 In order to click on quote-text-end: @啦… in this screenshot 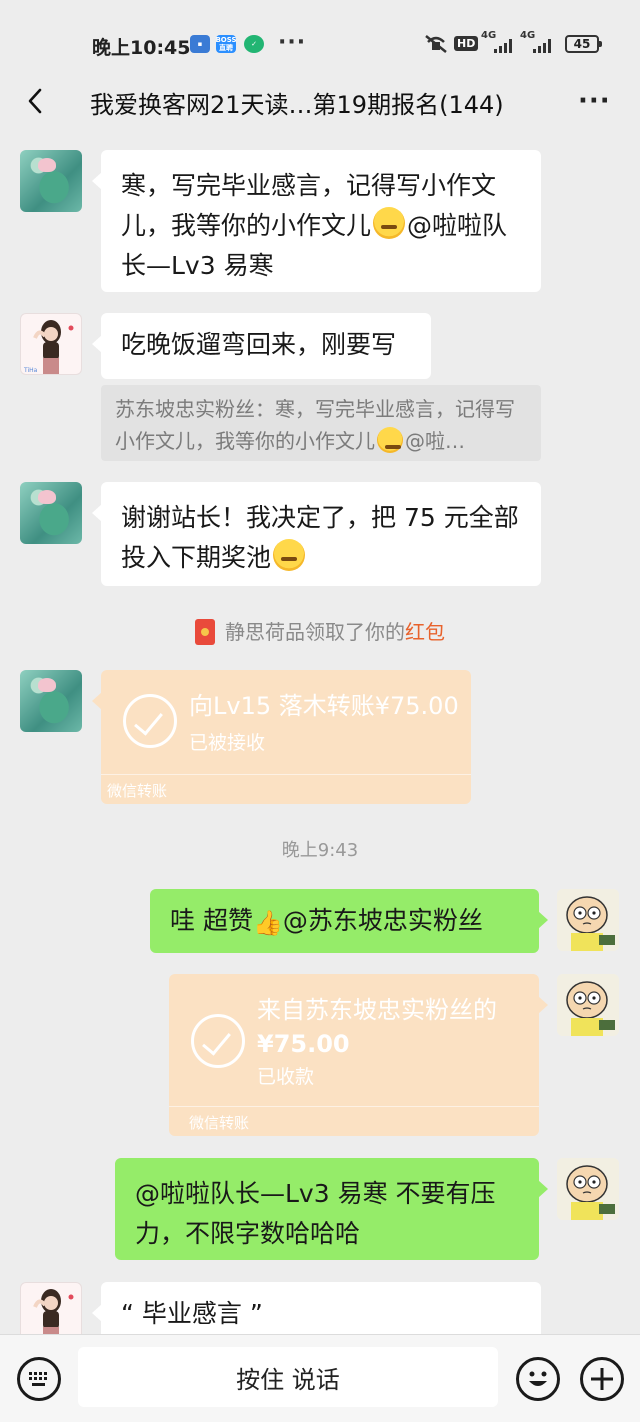, I will do `click(435, 441)`.